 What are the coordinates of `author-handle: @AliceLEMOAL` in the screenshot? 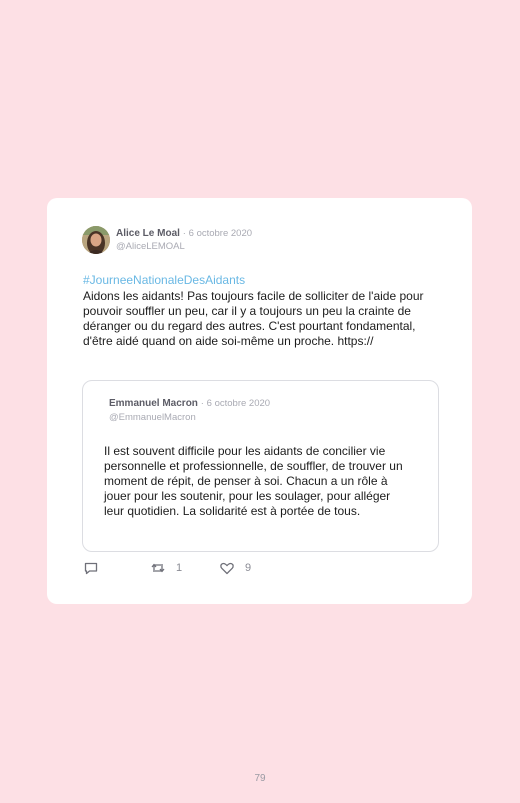 It's located at (150, 246).